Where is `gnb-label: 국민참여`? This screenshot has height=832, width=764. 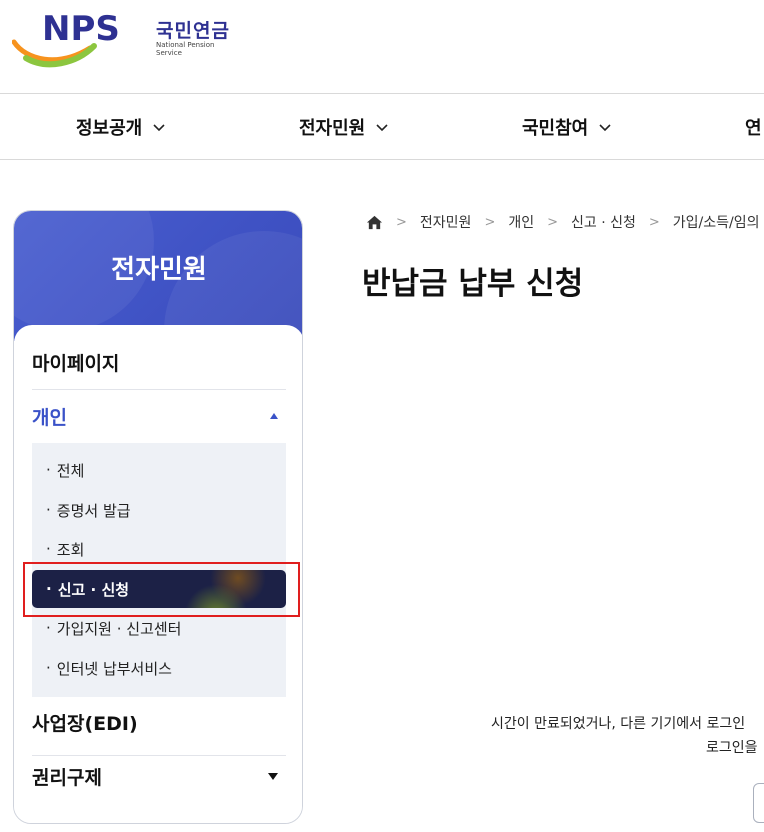
gnb-label: 국민참여 is located at coordinates (555, 128).